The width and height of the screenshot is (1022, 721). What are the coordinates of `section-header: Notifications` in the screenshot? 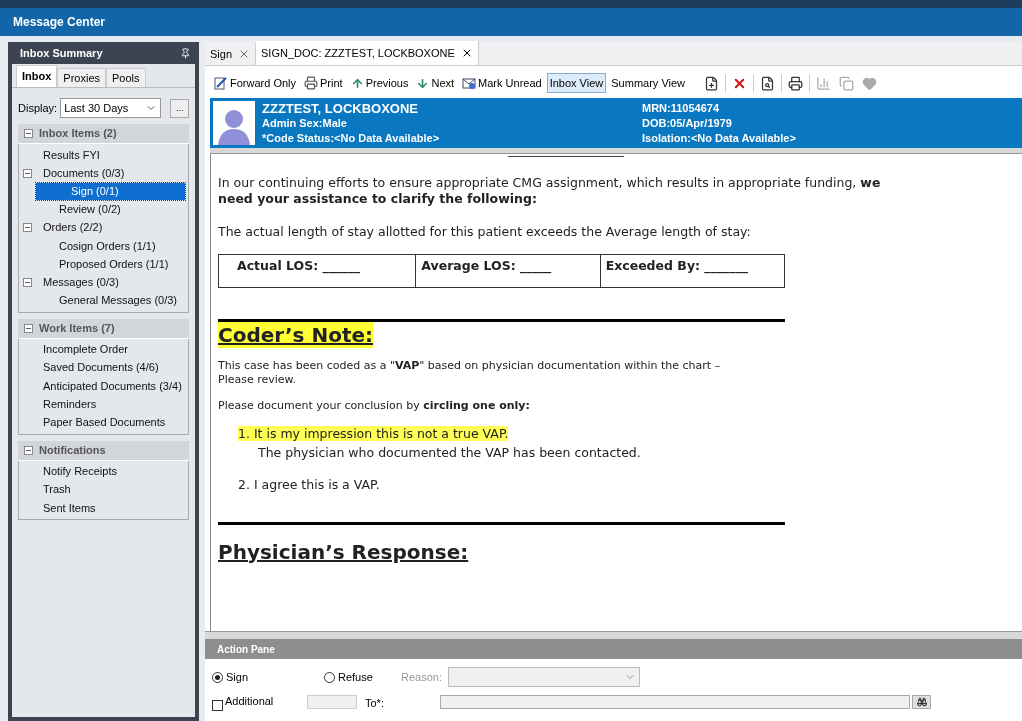 It's located at (103, 450).